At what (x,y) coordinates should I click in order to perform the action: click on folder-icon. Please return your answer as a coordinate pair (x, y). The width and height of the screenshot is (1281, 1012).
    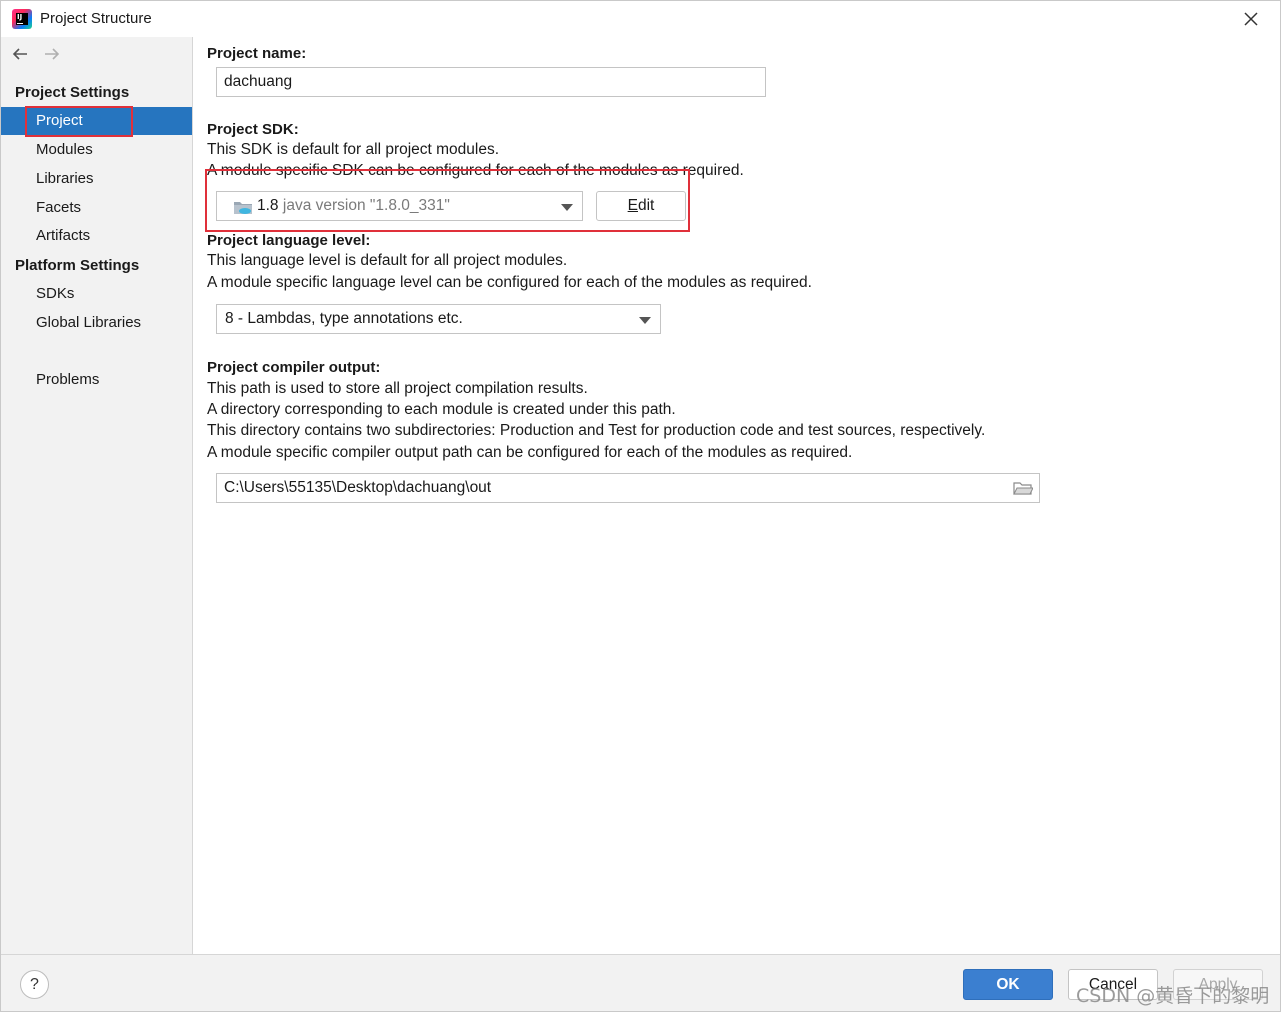
    Looking at the image, I should click on (1023, 488).